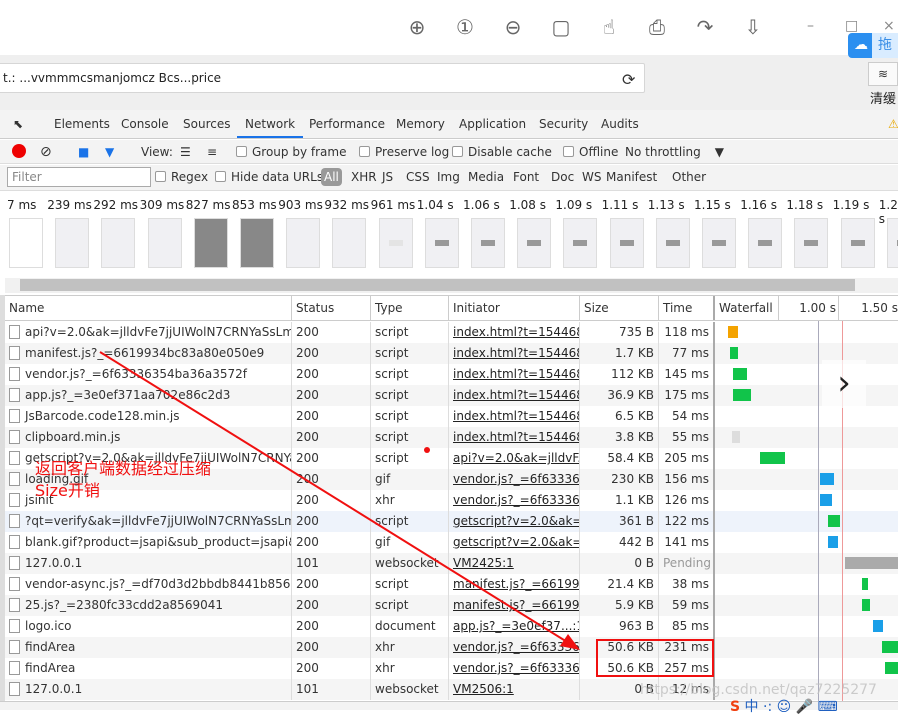  What do you see at coordinates (67, 490) in the screenshot?
I see `annotation-text-2: Size开销` at bounding box center [67, 490].